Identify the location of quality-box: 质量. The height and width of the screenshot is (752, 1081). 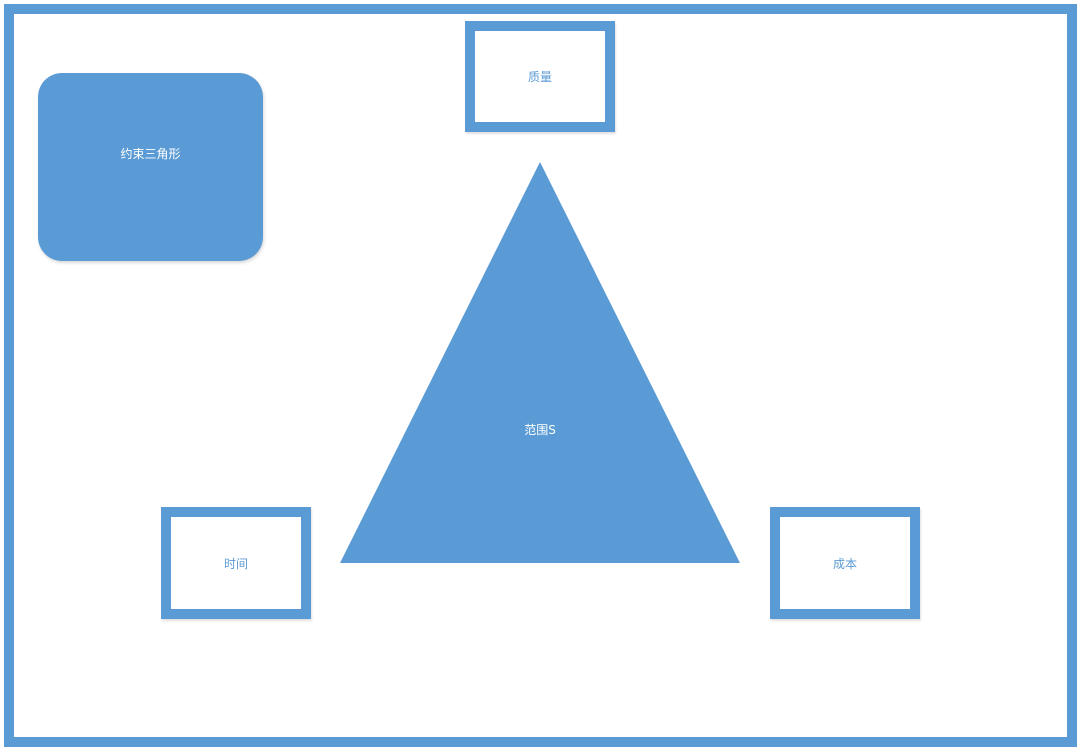
(540, 76).